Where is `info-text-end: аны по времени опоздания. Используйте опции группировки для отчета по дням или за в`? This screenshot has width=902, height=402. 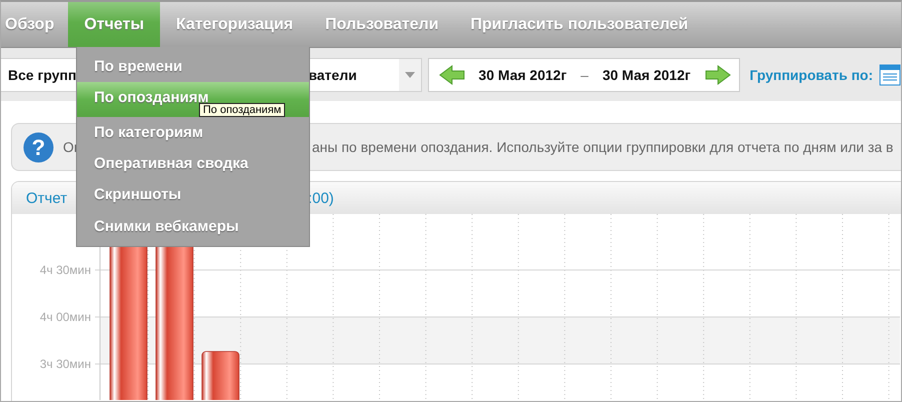 info-text-end: аны по времени опоздания. Используйте опции группировки для отчета по дням или за в is located at coordinates (603, 147).